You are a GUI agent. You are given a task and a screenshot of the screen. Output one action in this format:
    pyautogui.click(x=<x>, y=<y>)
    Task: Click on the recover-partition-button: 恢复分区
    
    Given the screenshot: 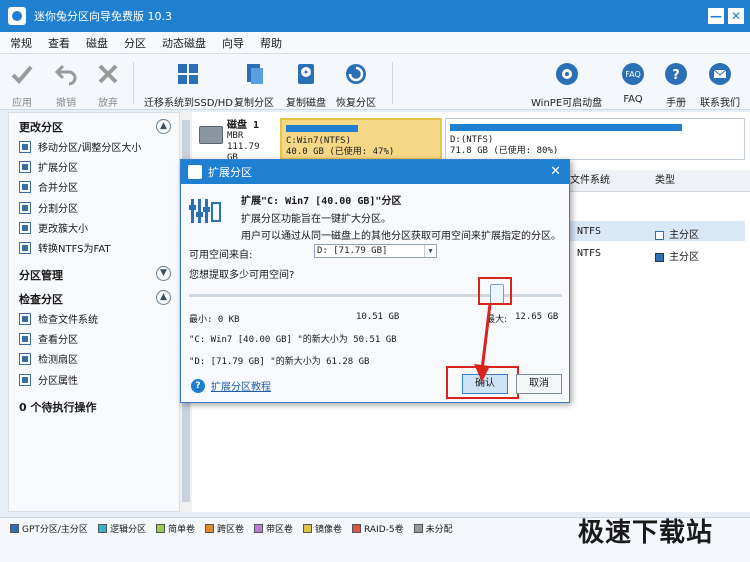 What is the action you would take?
    pyautogui.click(x=356, y=85)
    